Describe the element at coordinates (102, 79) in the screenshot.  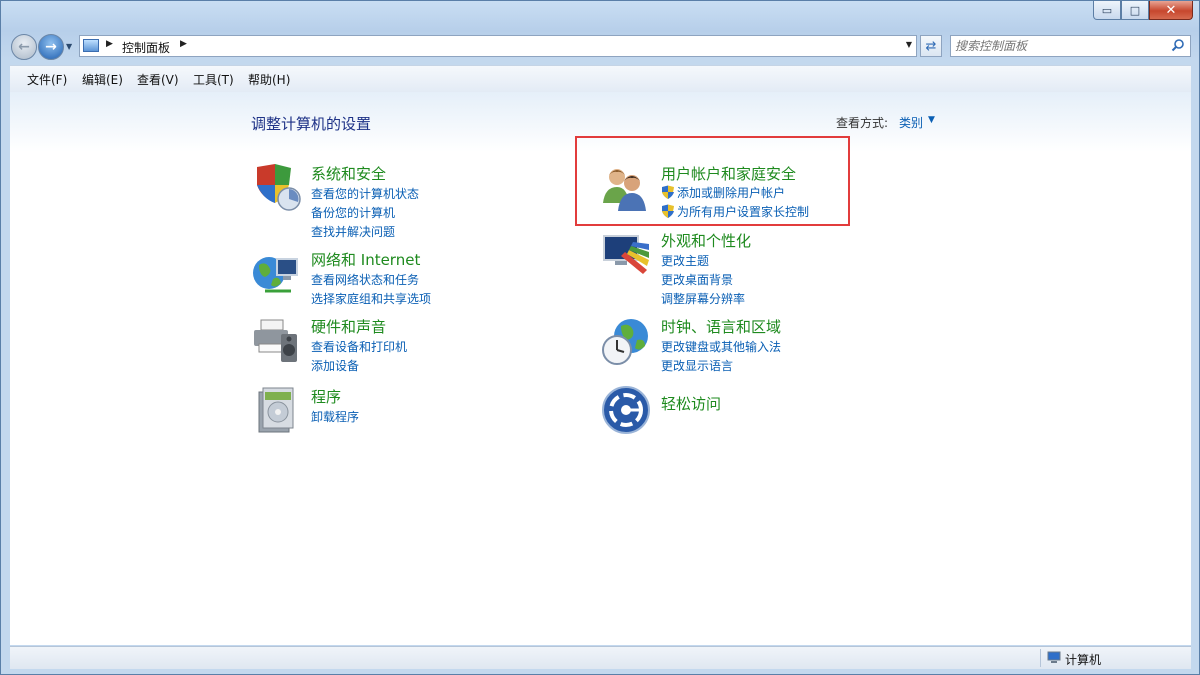
I see `menu-edit: 编辑(E)` at that location.